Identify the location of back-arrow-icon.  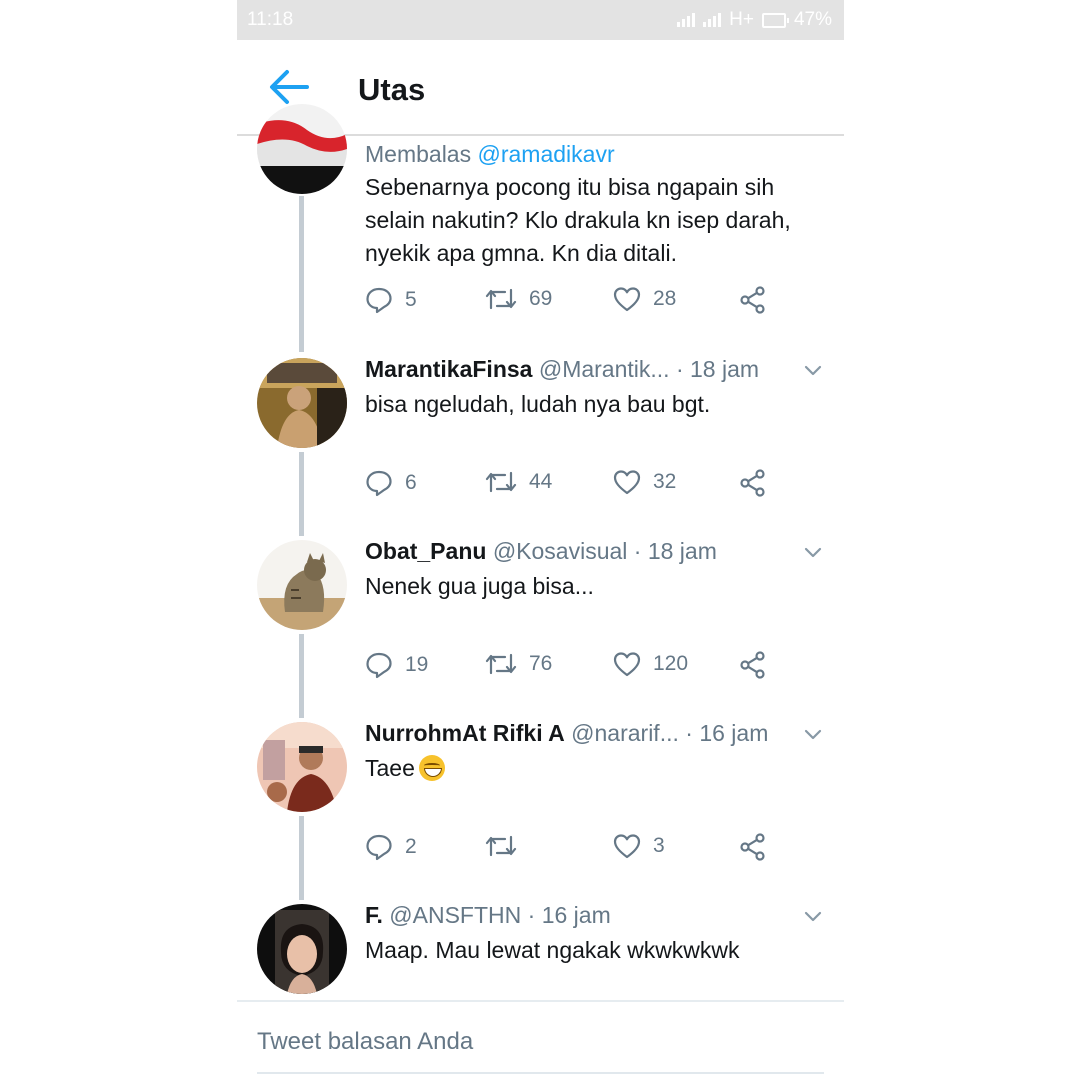
(289, 87).